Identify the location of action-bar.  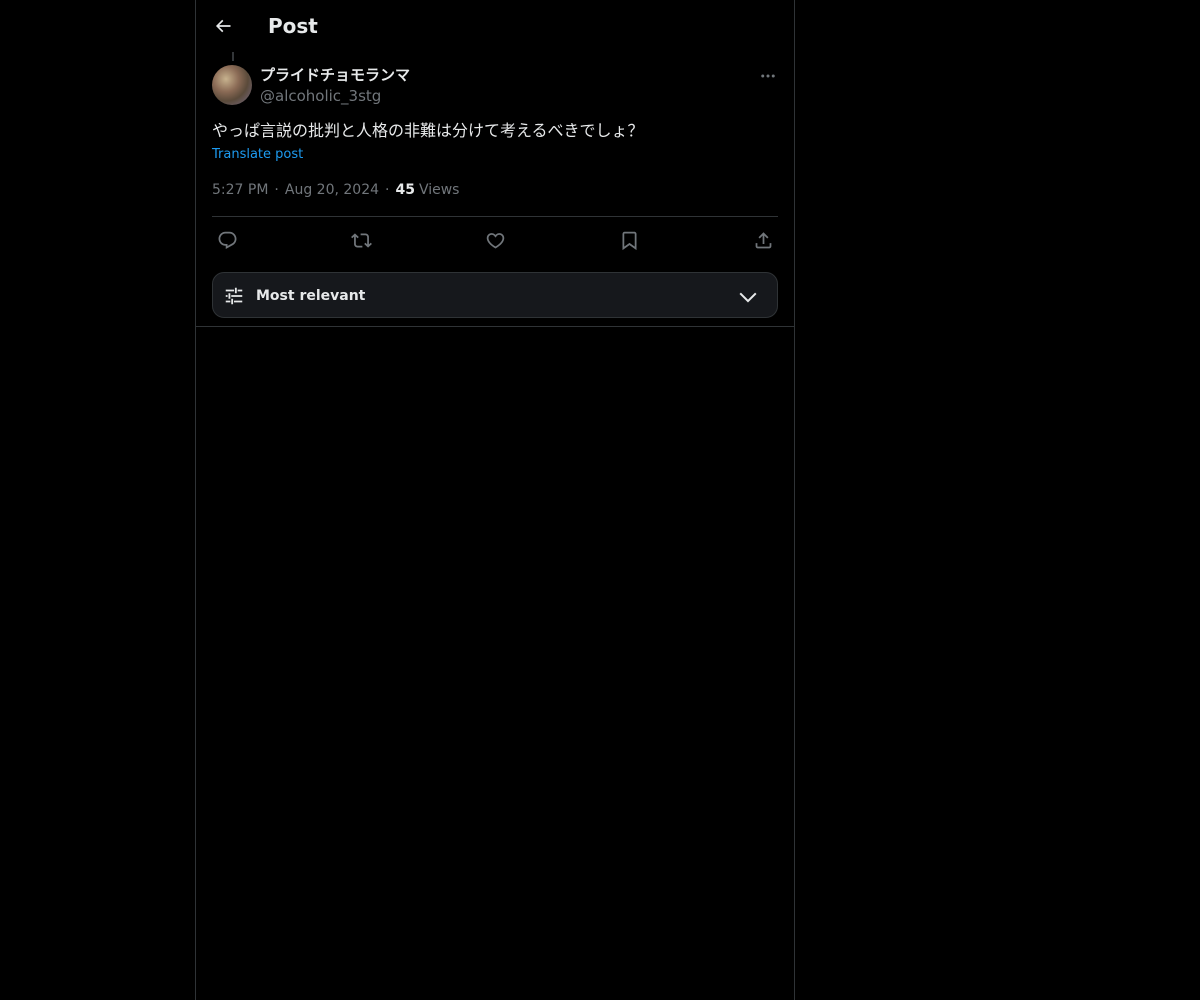
(495, 240).